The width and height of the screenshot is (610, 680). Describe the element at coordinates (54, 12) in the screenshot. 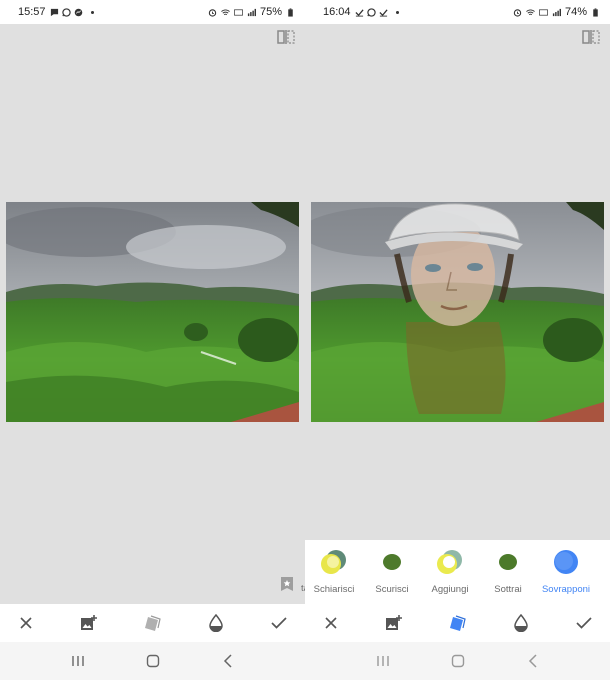

I see `message-icon` at that location.